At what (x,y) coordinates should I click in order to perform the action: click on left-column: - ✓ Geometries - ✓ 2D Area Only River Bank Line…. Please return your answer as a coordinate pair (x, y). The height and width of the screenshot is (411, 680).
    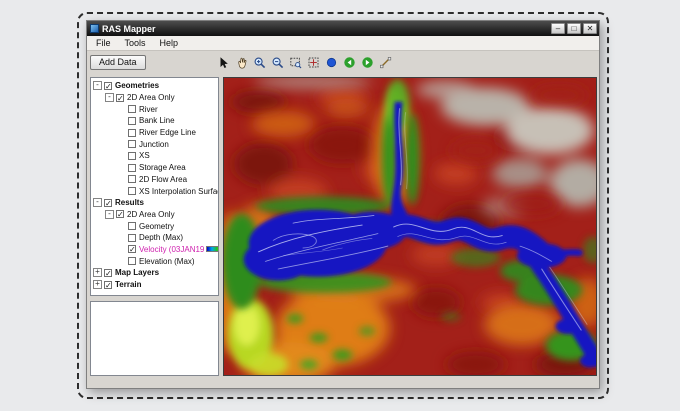
    Looking at the image, I should click on (154, 226).